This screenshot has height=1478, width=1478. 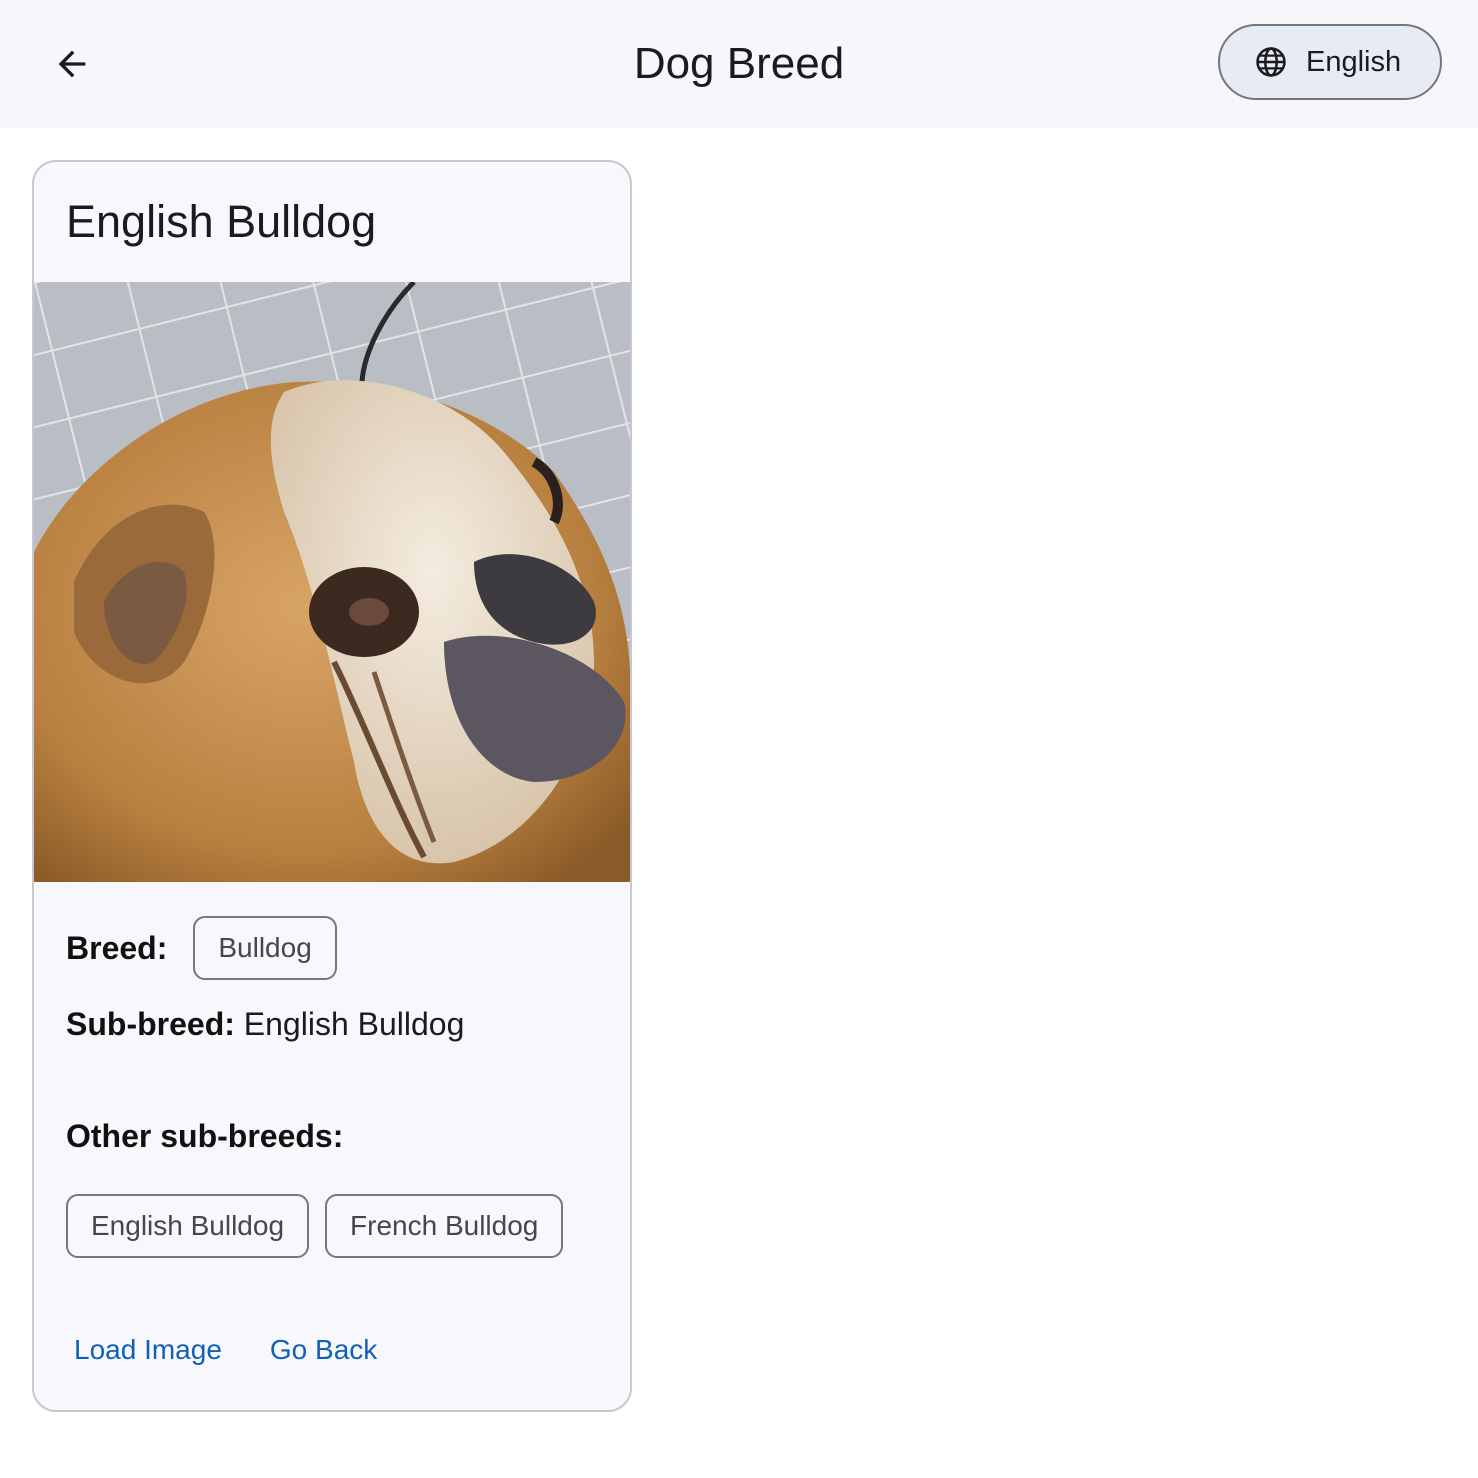 I want to click on breed-row: Breed: Bulldog, so click(x=201, y=948).